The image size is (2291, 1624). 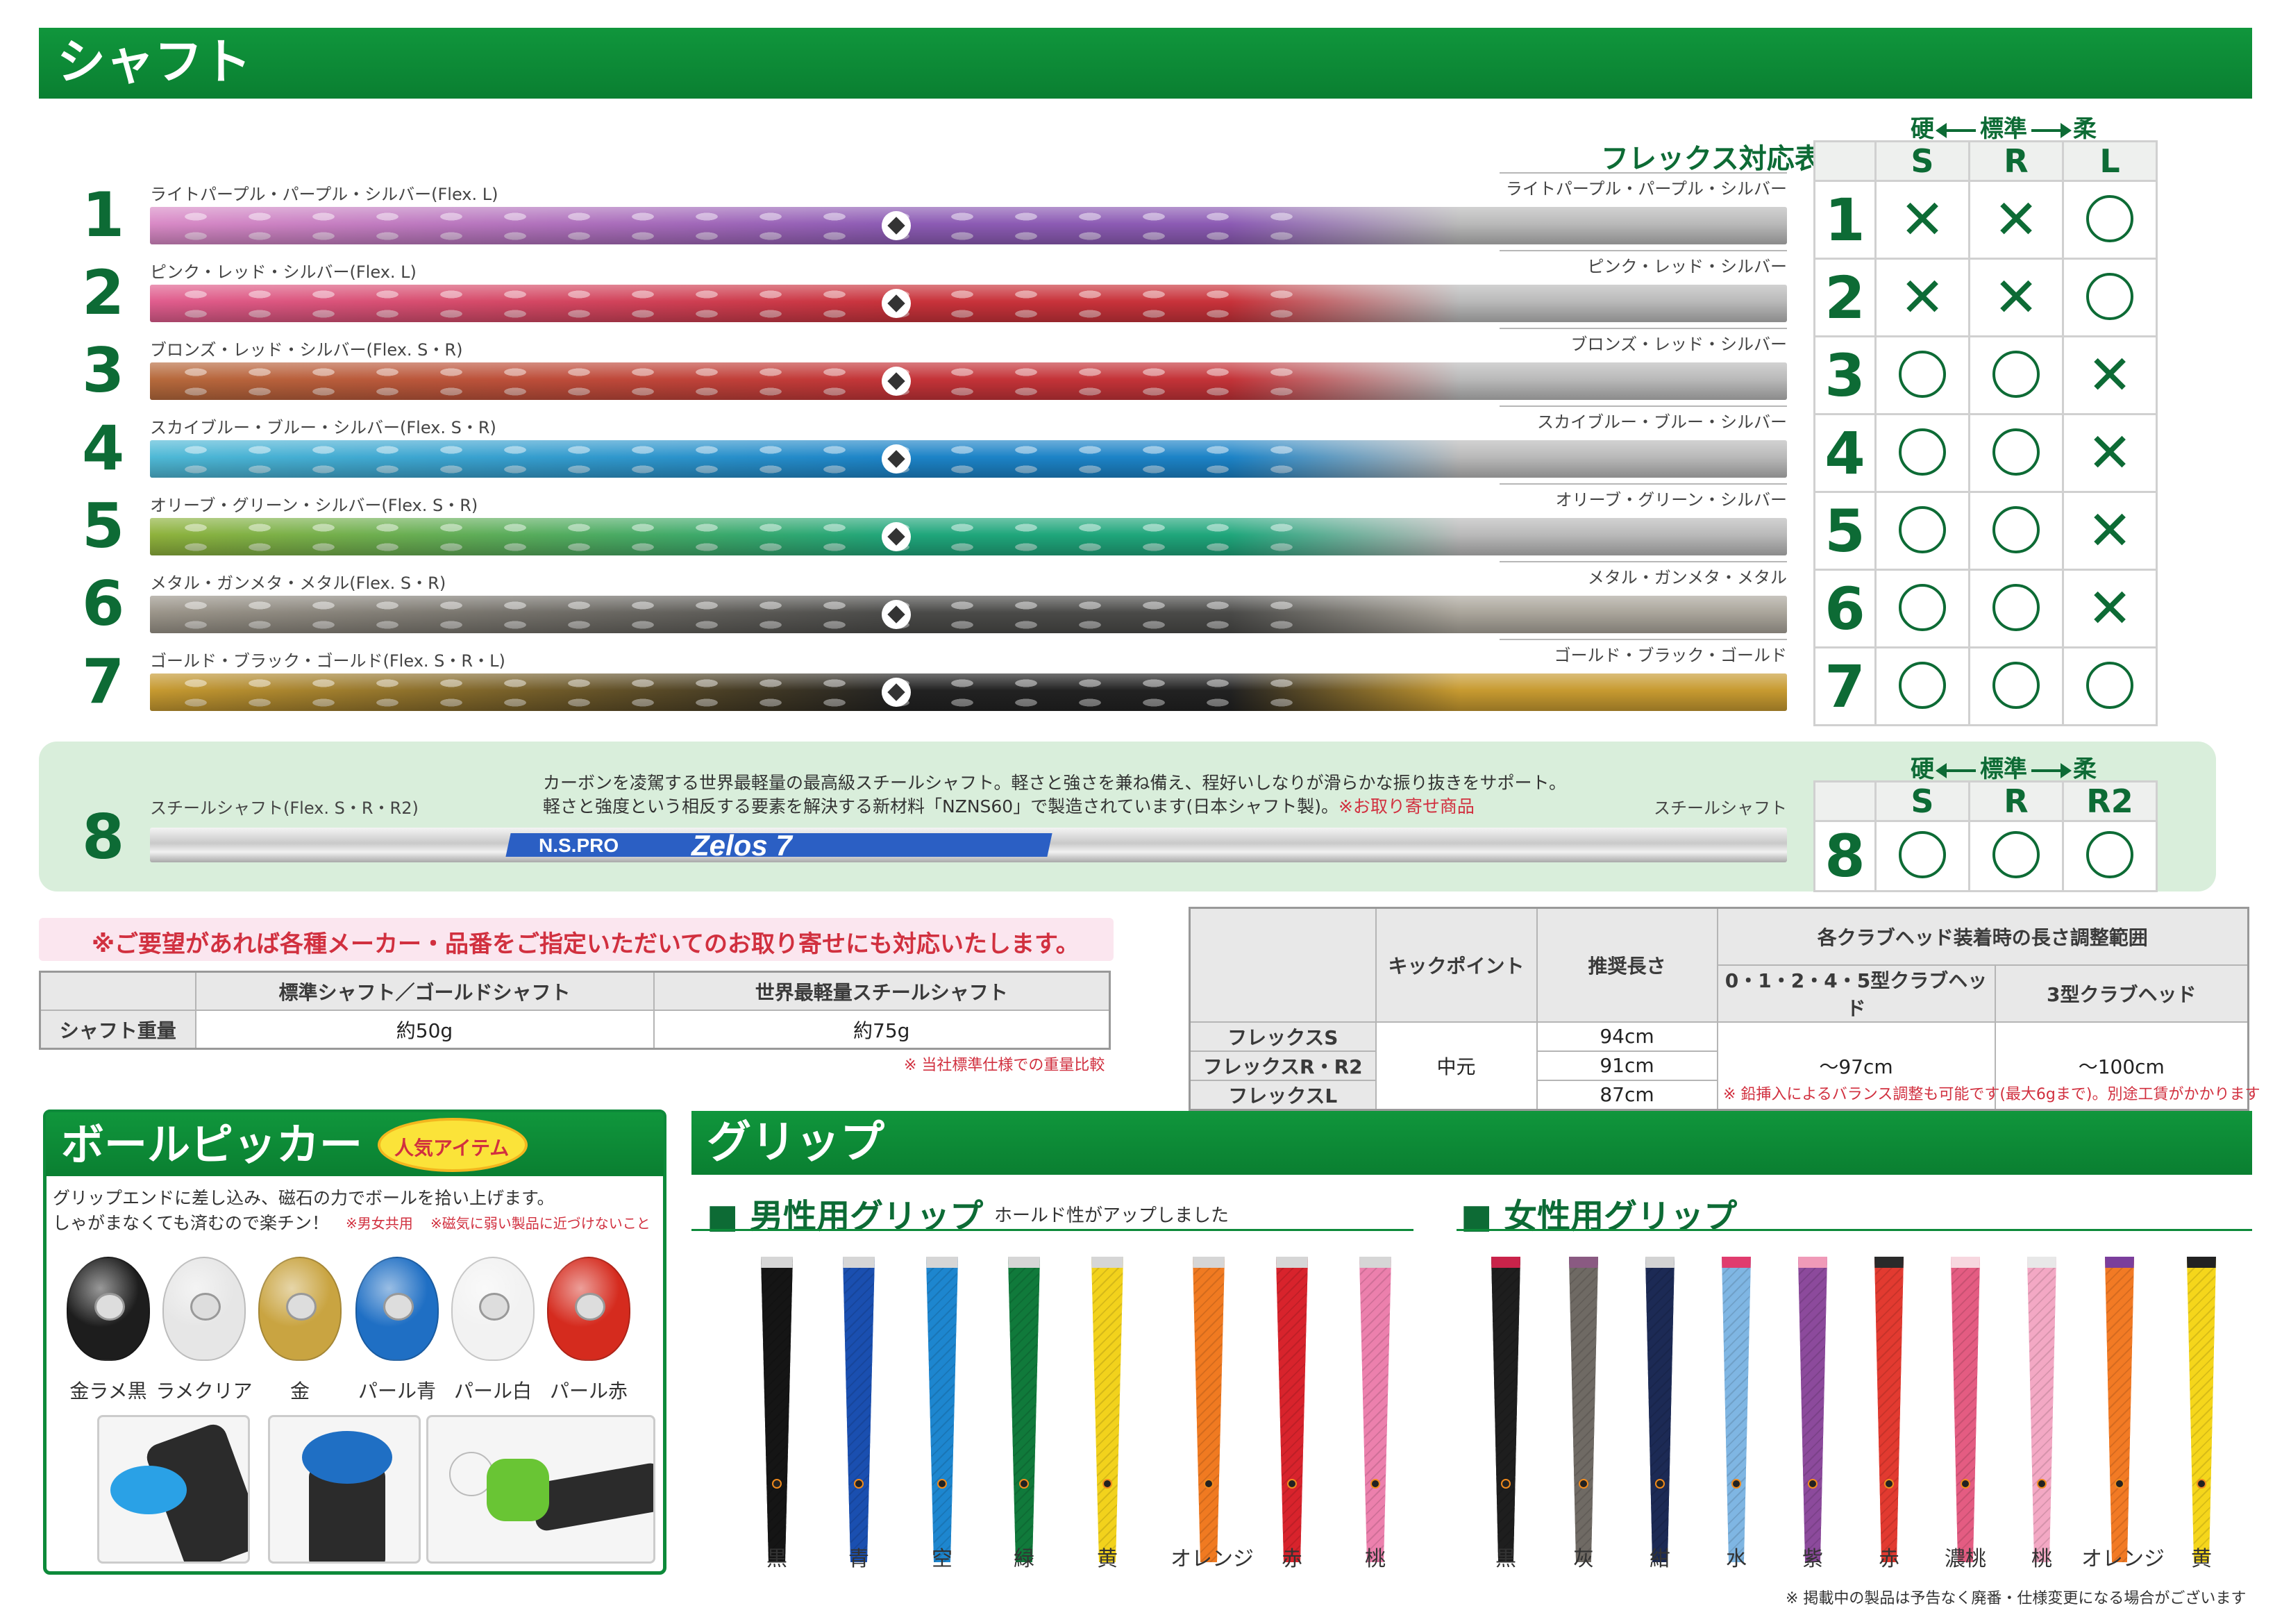 I want to click on picker-note-unisex: ※男女共用, so click(x=379, y=1223).